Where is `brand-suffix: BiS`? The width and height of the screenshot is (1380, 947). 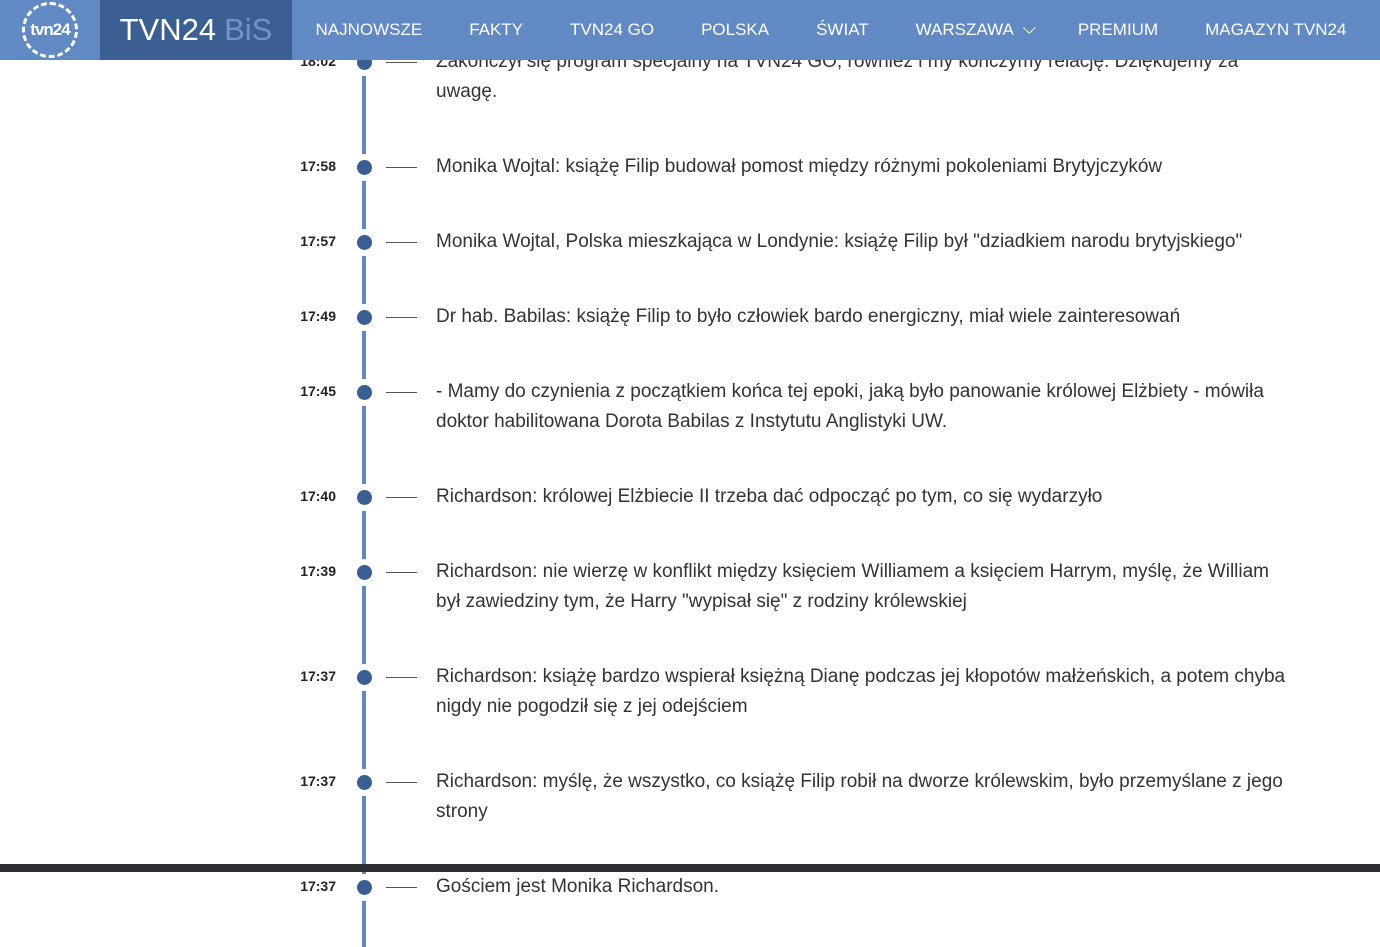 brand-suffix: BiS is located at coordinates (248, 29).